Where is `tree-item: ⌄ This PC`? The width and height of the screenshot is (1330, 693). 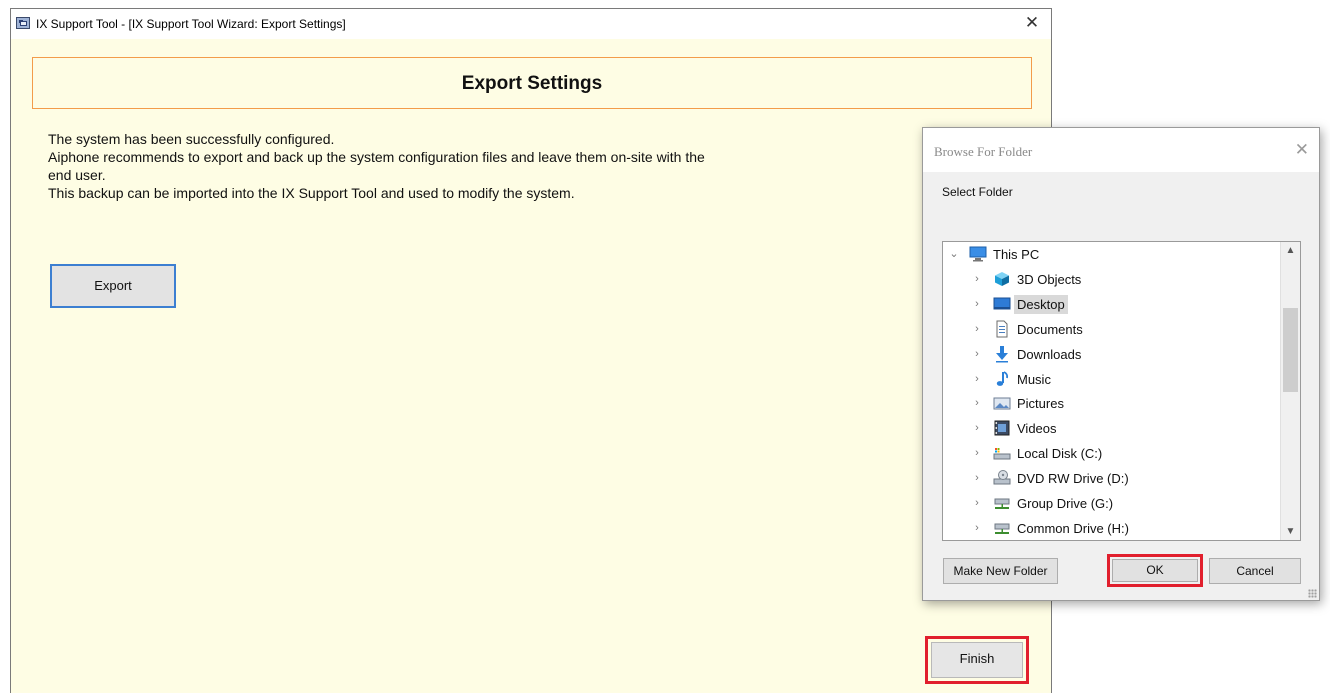 tree-item: ⌄ This PC is located at coordinates (1111, 254).